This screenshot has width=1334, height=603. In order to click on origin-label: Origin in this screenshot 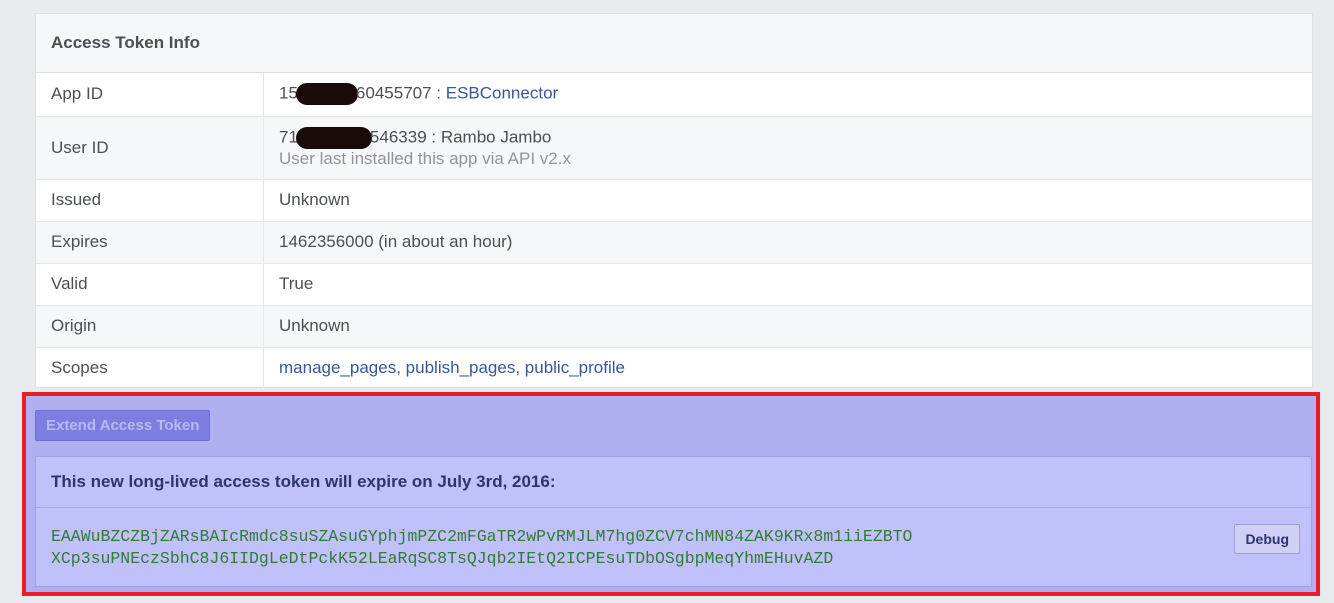, I will do `click(150, 326)`.